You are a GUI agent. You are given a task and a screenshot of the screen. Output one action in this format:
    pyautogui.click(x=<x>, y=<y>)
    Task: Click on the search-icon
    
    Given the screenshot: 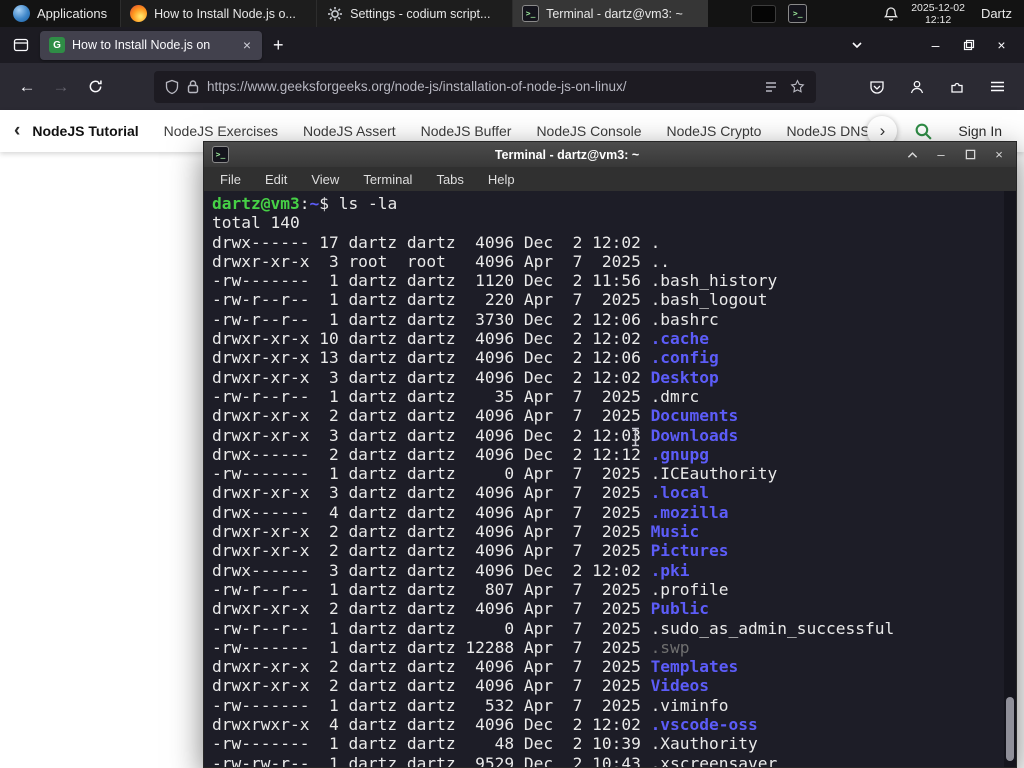 What is the action you would take?
    pyautogui.click(x=923, y=131)
    